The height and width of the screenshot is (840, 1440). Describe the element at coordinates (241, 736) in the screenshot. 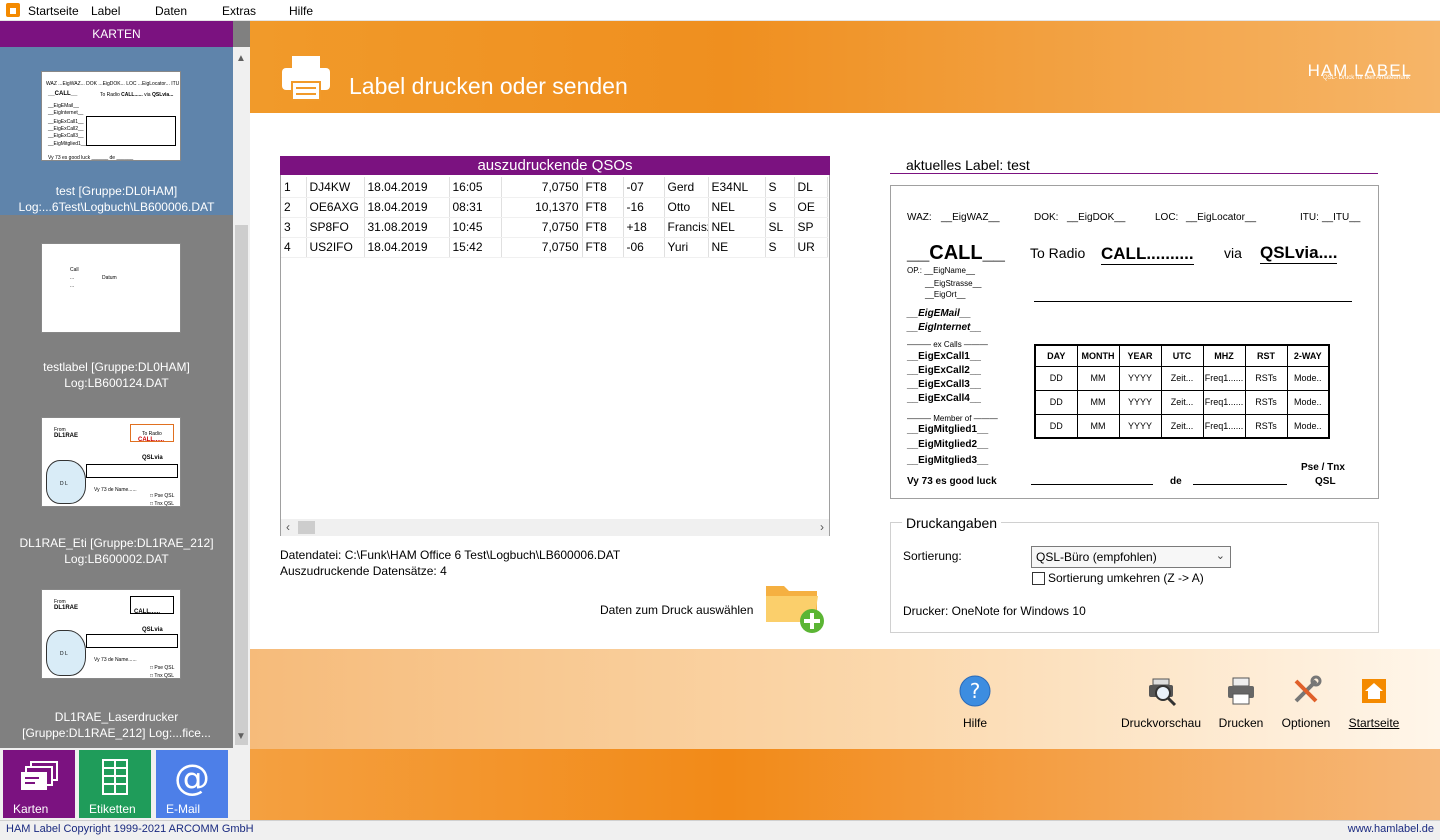

I see `scroll-down-icon: ▼` at that location.